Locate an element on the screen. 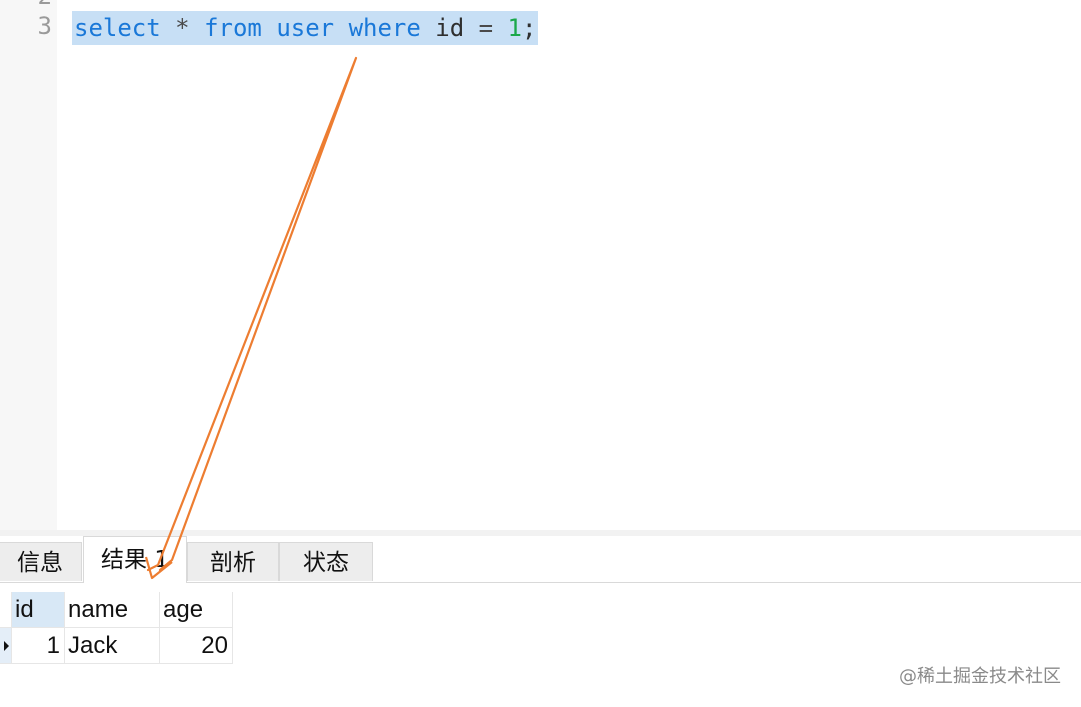  annotation-arrow-icon is located at coordinates (251, 318).